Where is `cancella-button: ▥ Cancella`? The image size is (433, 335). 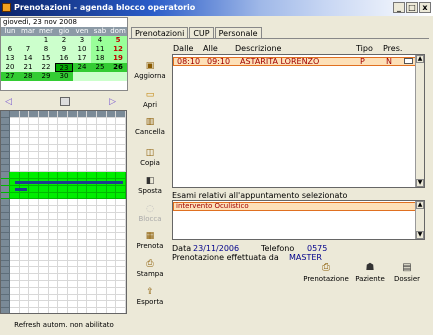
cancella-button: ▥ Cancella is located at coordinates (150, 126).